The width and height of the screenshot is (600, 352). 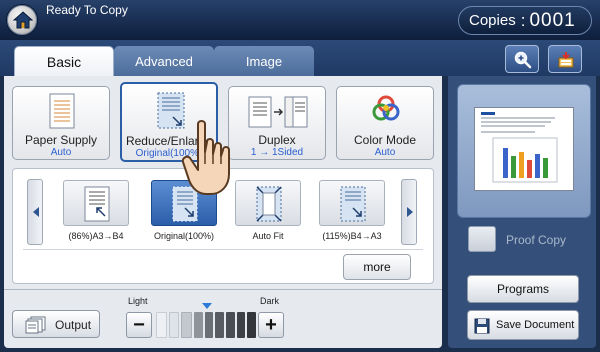 What do you see at coordinates (64, 61) in the screenshot?
I see `tab-basic: Basic` at bounding box center [64, 61].